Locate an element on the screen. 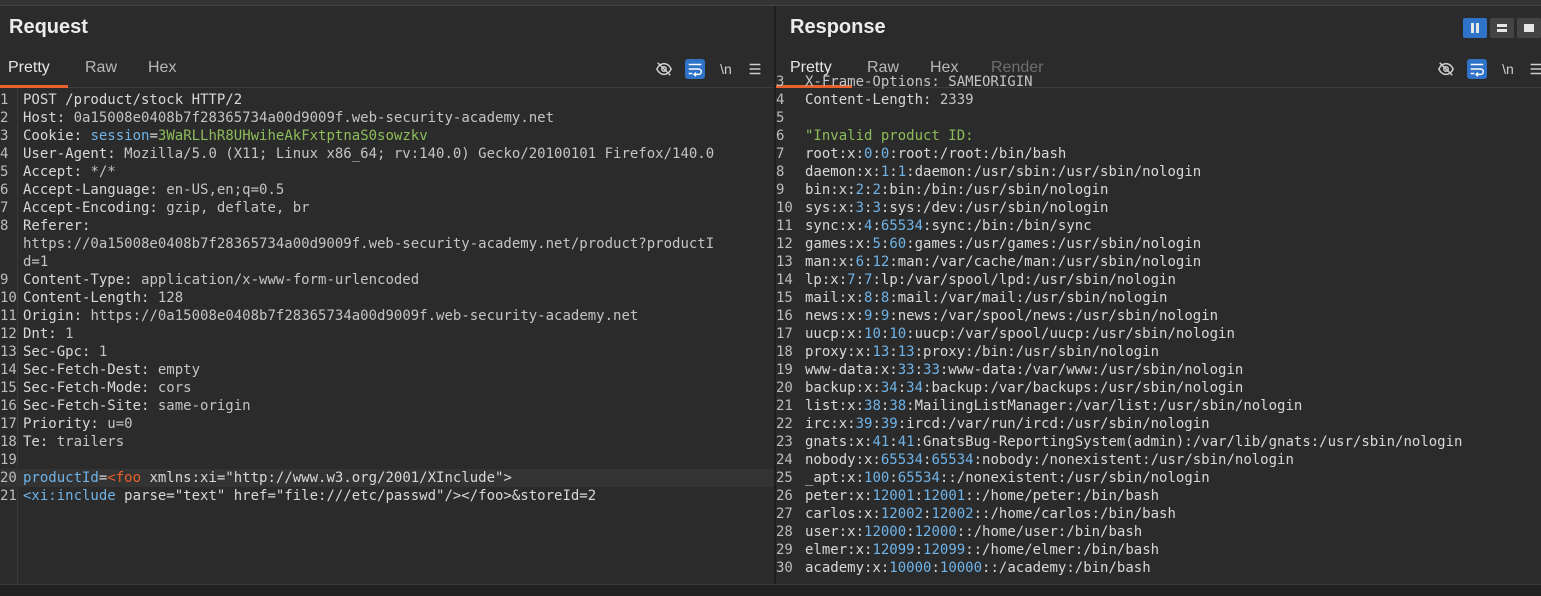 The width and height of the screenshot is (1541, 596). response-line-text: X-Frame-Options: SAMEORIGIN is located at coordinates (919, 82).